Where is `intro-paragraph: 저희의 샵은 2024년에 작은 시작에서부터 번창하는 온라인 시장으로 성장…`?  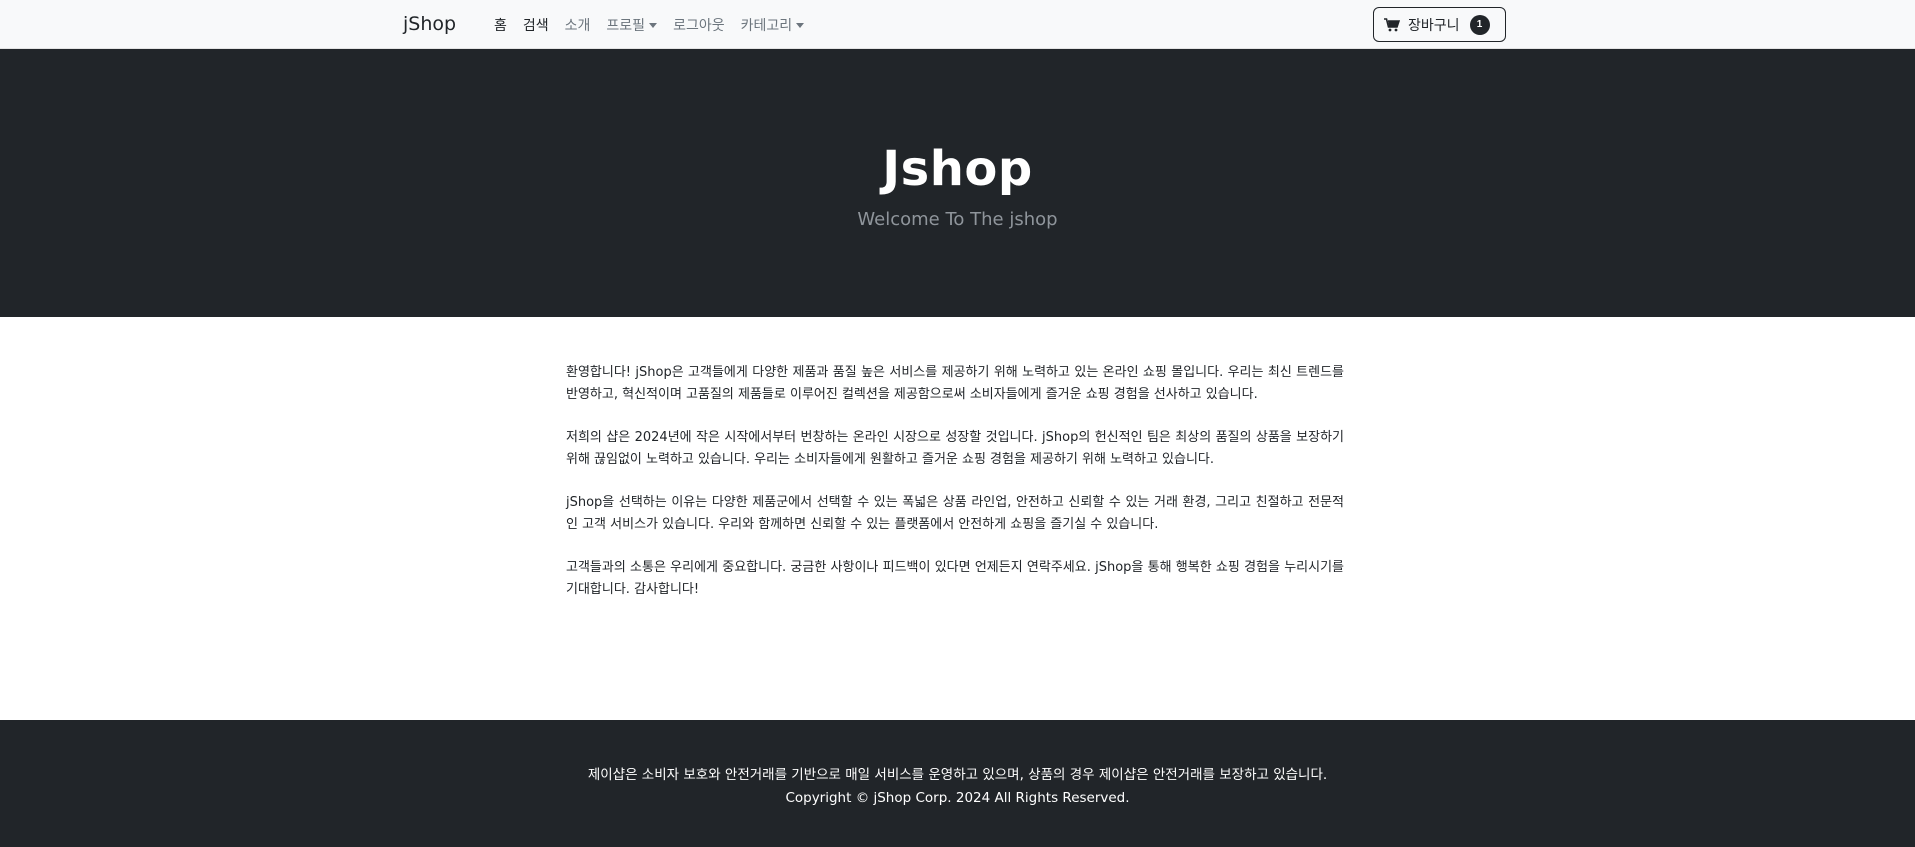
intro-paragraph: 저희의 샵은 2024년에 작은 시작에서부터 번창하는 온라인 시장으로 성장… is located at coordinates (955, 448).